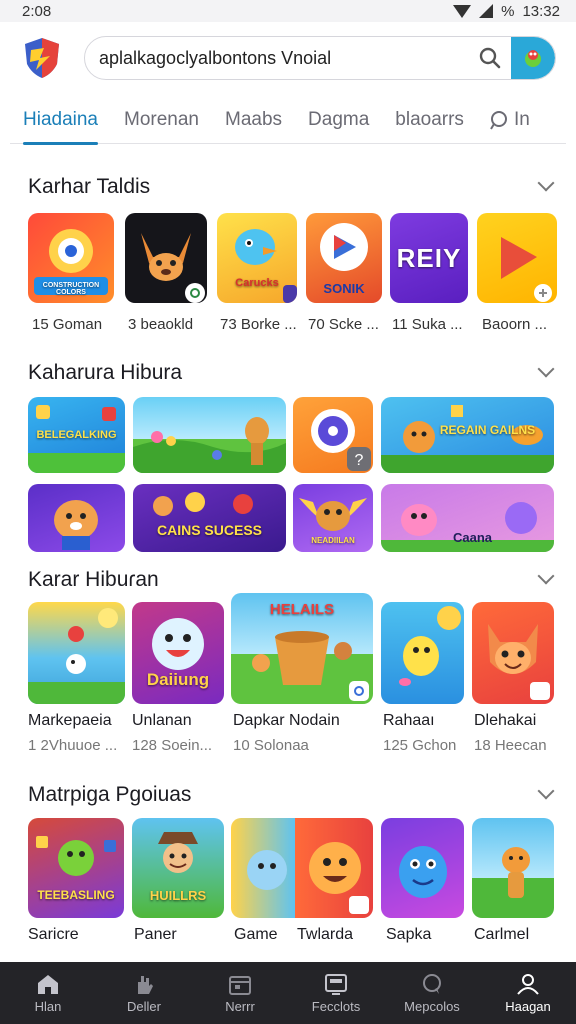  What do you see at coordinates (161, 324) in the screenshot?
I see `app-caption: 3 beaokld` at bounding box center [161, 324].